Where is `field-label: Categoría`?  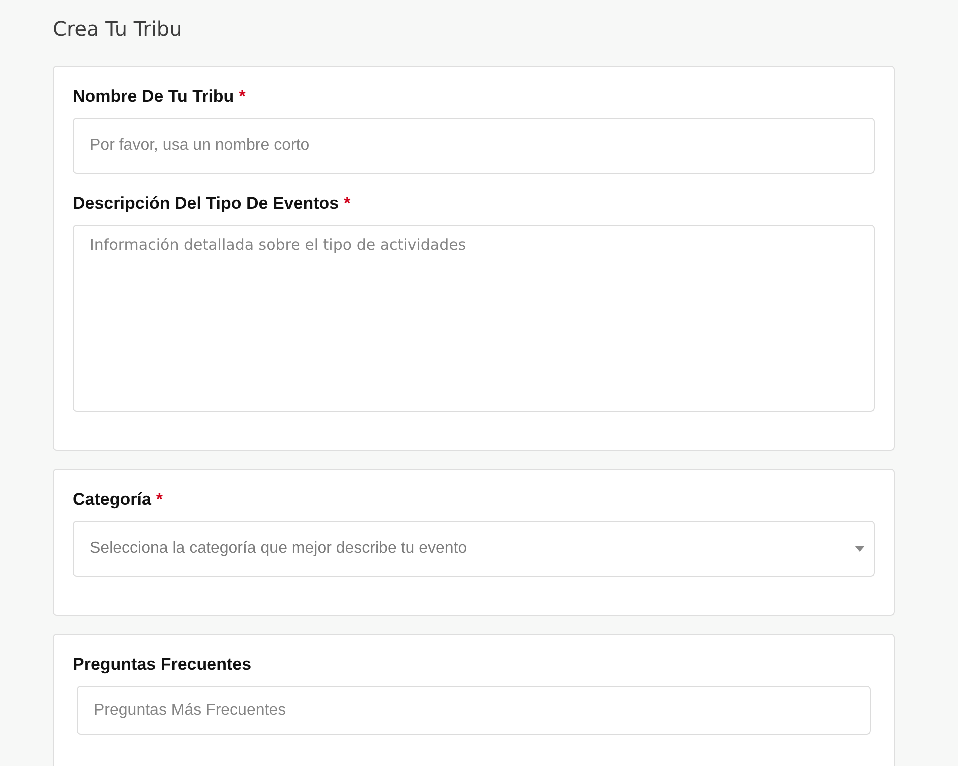 field-label: Categoría is located at coordinates (112, 500).